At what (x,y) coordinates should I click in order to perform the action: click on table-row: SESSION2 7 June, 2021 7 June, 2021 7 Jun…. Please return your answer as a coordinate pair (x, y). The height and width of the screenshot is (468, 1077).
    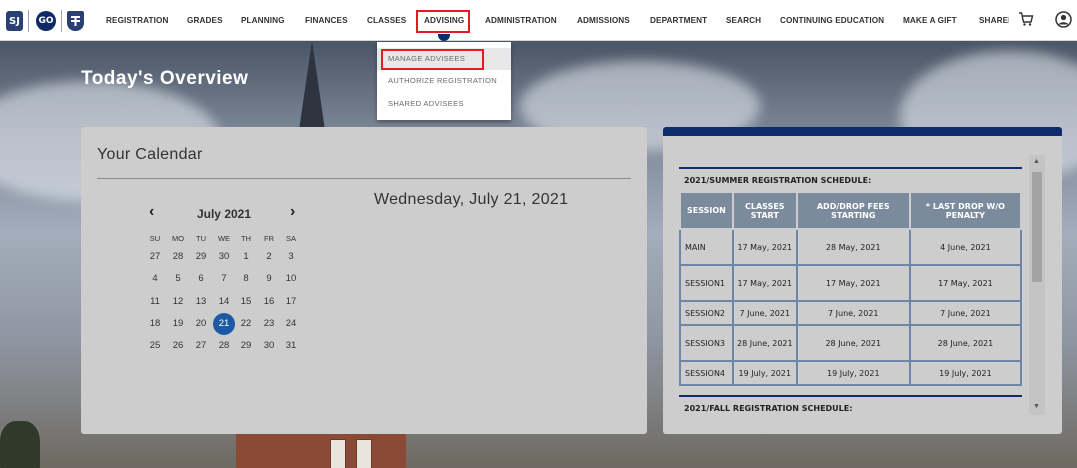
    Looking at the image, I should click on (851, 313).